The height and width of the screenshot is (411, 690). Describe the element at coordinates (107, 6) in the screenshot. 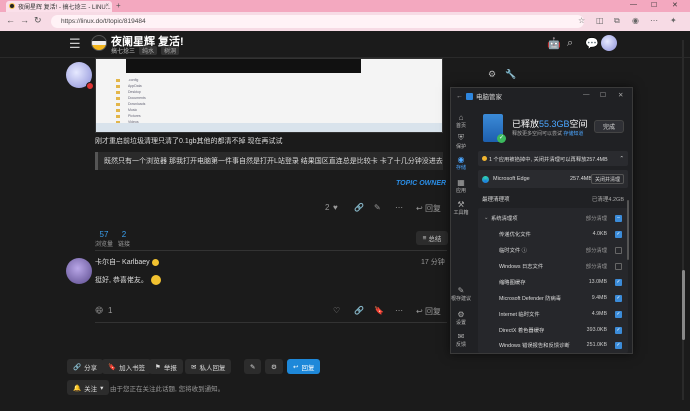

I see `tab-close-icon: ×` at that location.